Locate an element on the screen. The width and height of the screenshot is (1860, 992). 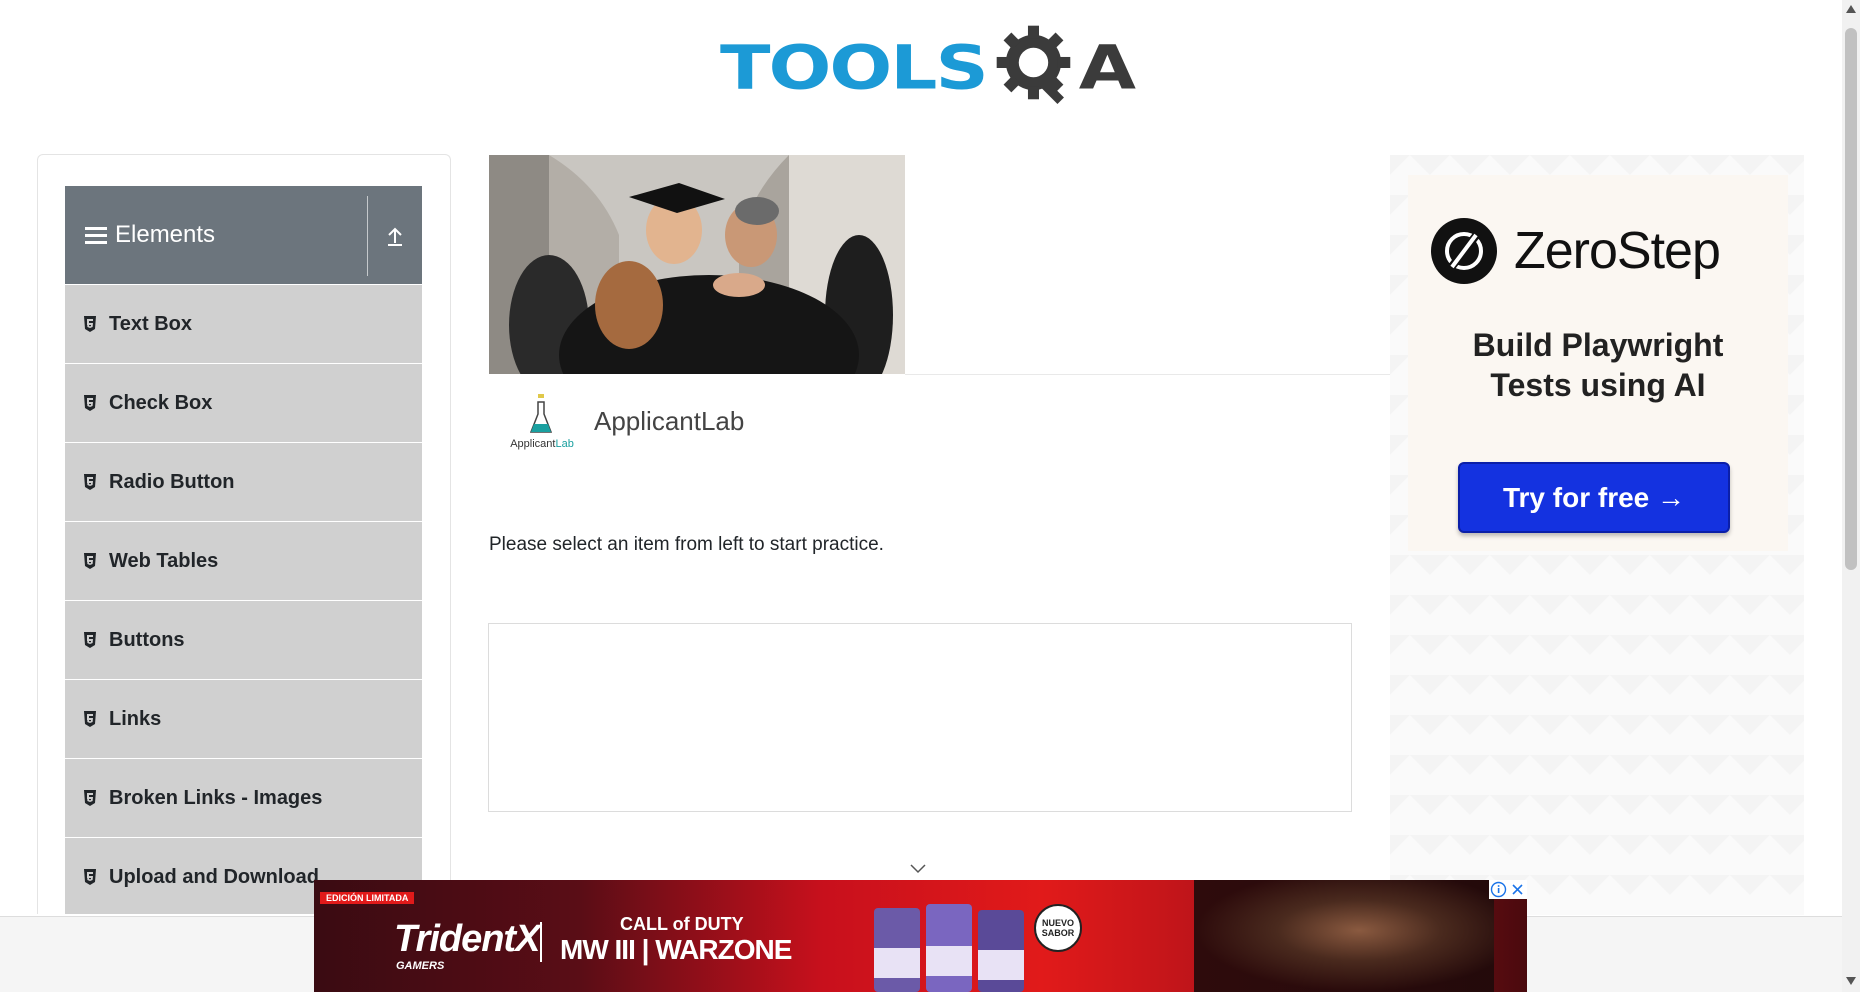
zerostep-brand: ZeroStep is located at coordinates (1575, 251).